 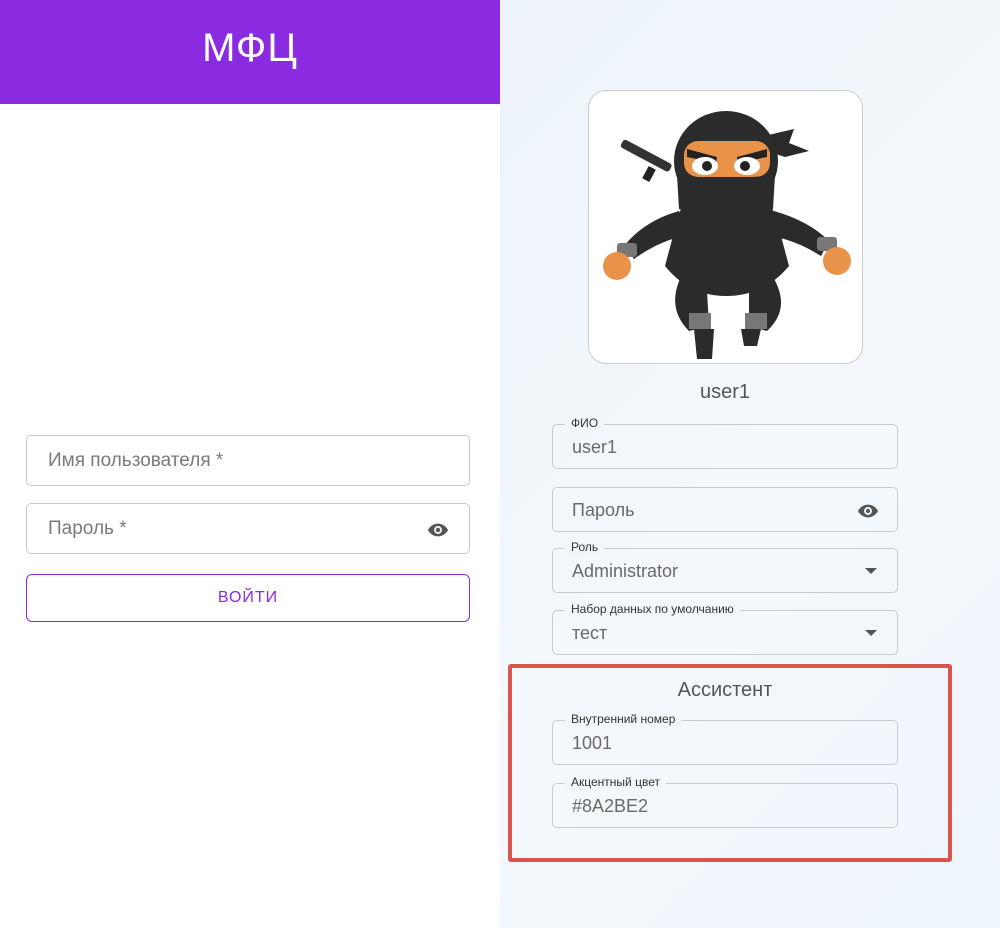 I want to click on app-title: МФЦ, so click(x=250, y=48).